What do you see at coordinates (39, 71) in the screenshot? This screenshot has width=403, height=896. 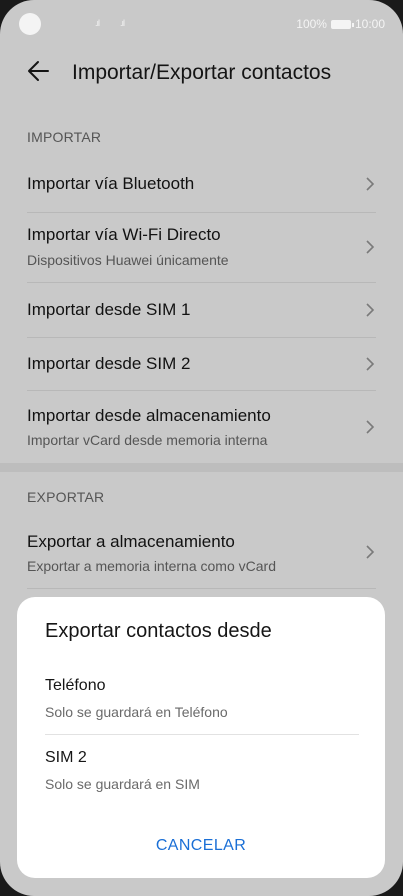 I see `arrow-left-icon` at bounding box center [39, 71].